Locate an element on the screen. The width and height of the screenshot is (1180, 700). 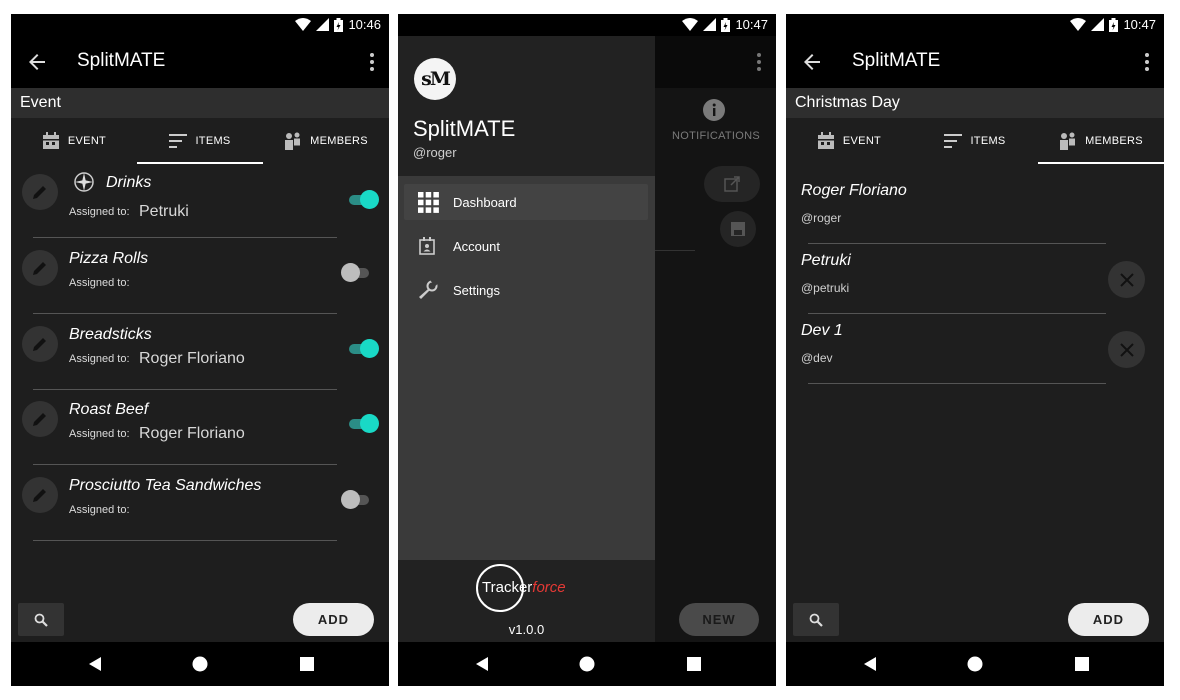
member-name: Petruki is located at coordinates (826, 260).